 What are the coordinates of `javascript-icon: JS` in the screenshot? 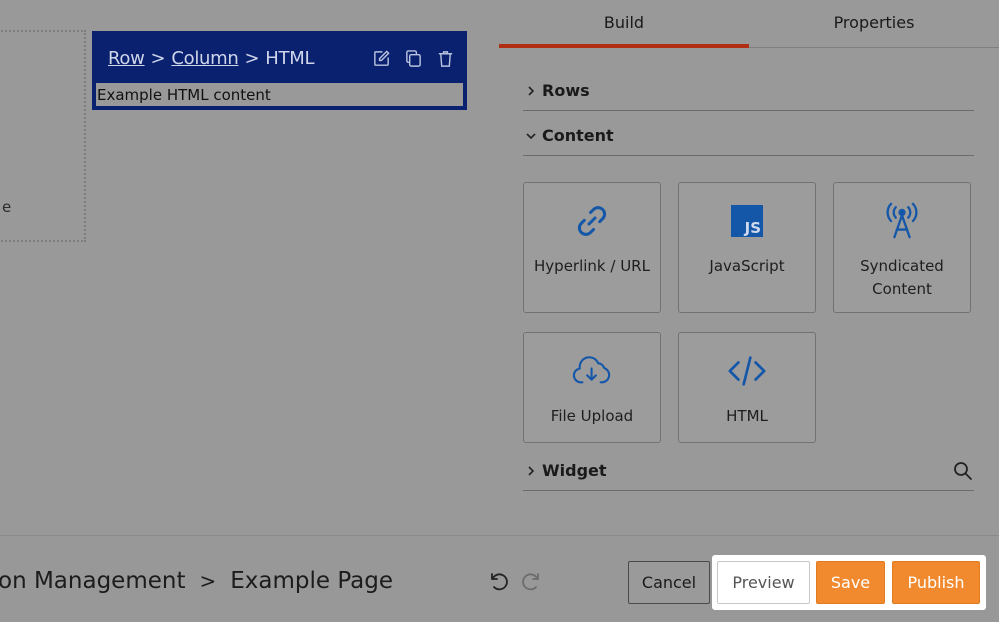 It's located at (747, 221).